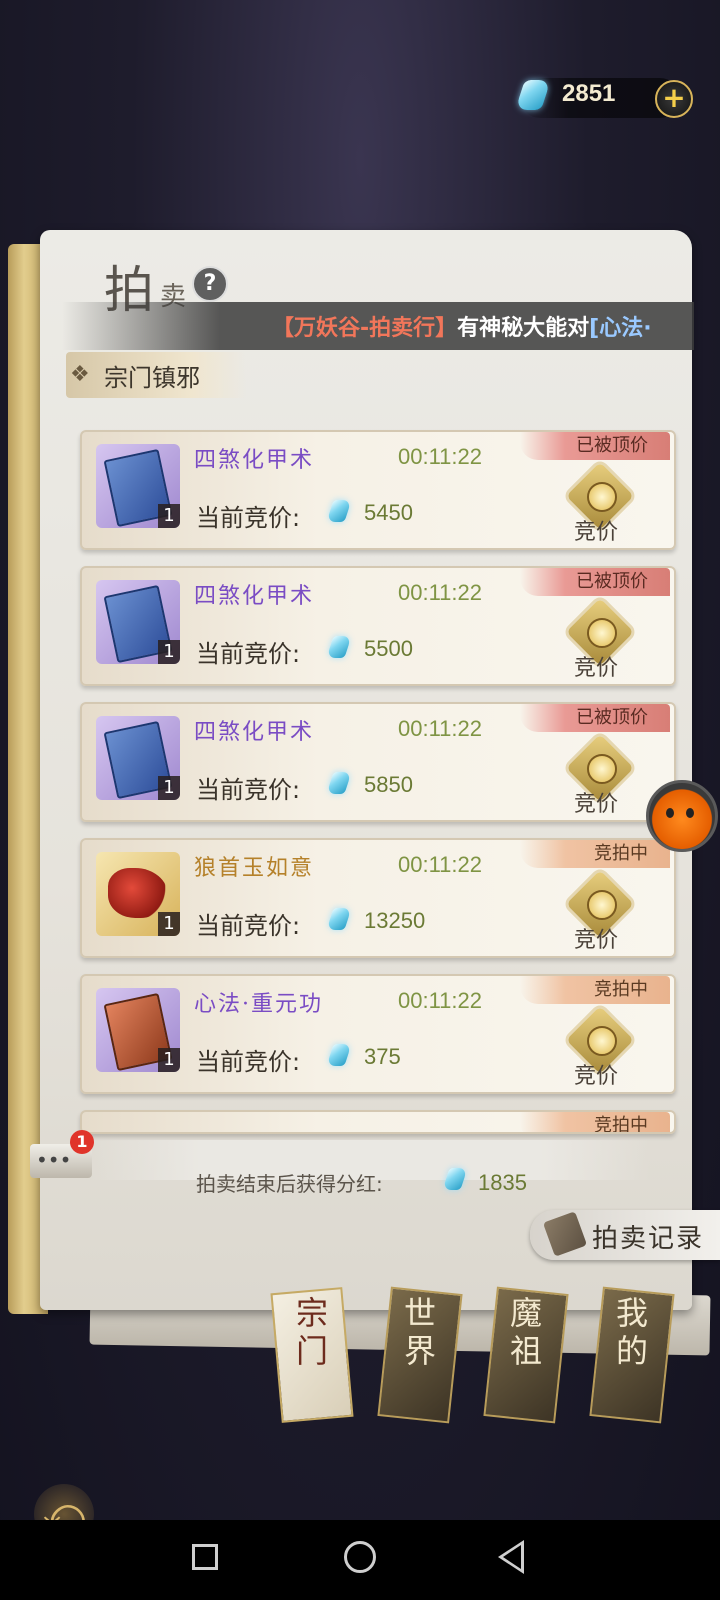 The image size is (720, 1600). I want to click on announcement-marquee: 【万妖谷-拍卖行】有神秘大能对[心法·, so click(378, 326).